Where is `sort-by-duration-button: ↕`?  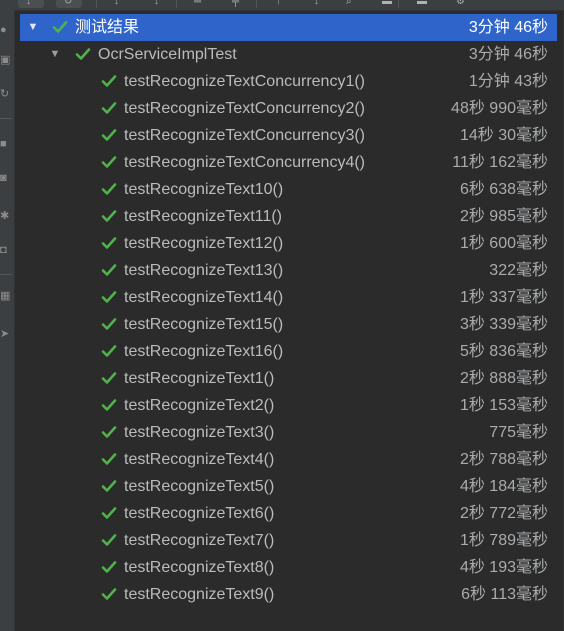 sort-by-duration-button: ↕ is located at coordinates (159, 4).